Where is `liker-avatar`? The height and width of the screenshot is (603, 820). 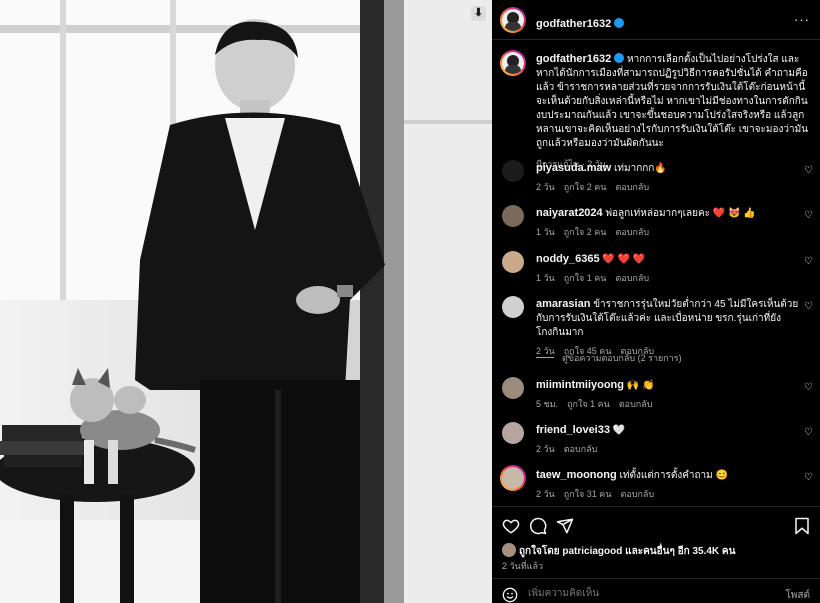 liker-avatar is located at coordinates (509, 550).